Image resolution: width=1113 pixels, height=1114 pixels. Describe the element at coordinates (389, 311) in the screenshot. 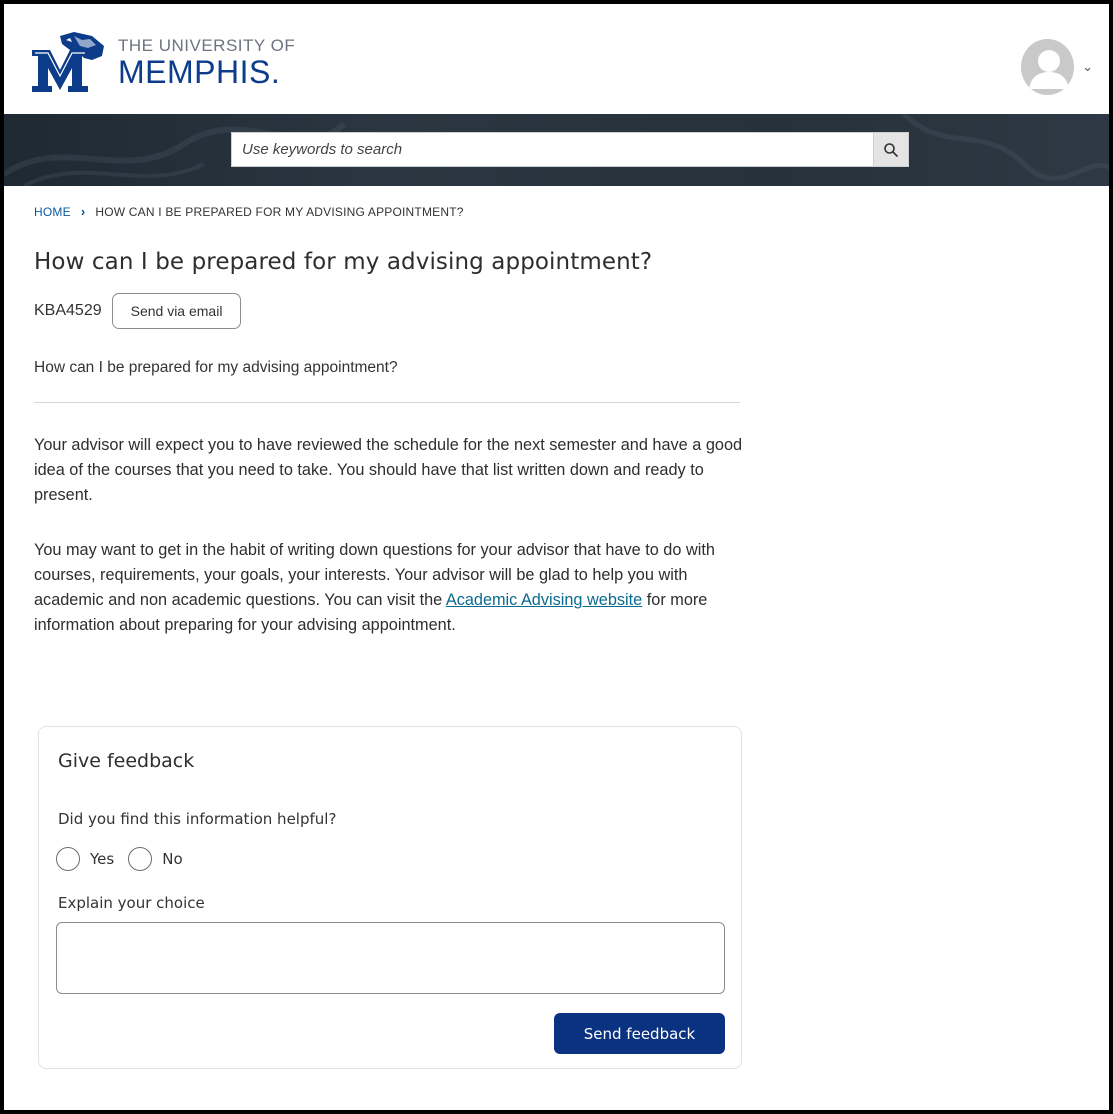

I see `article-meta: KBA4529 Send via email` at that location.